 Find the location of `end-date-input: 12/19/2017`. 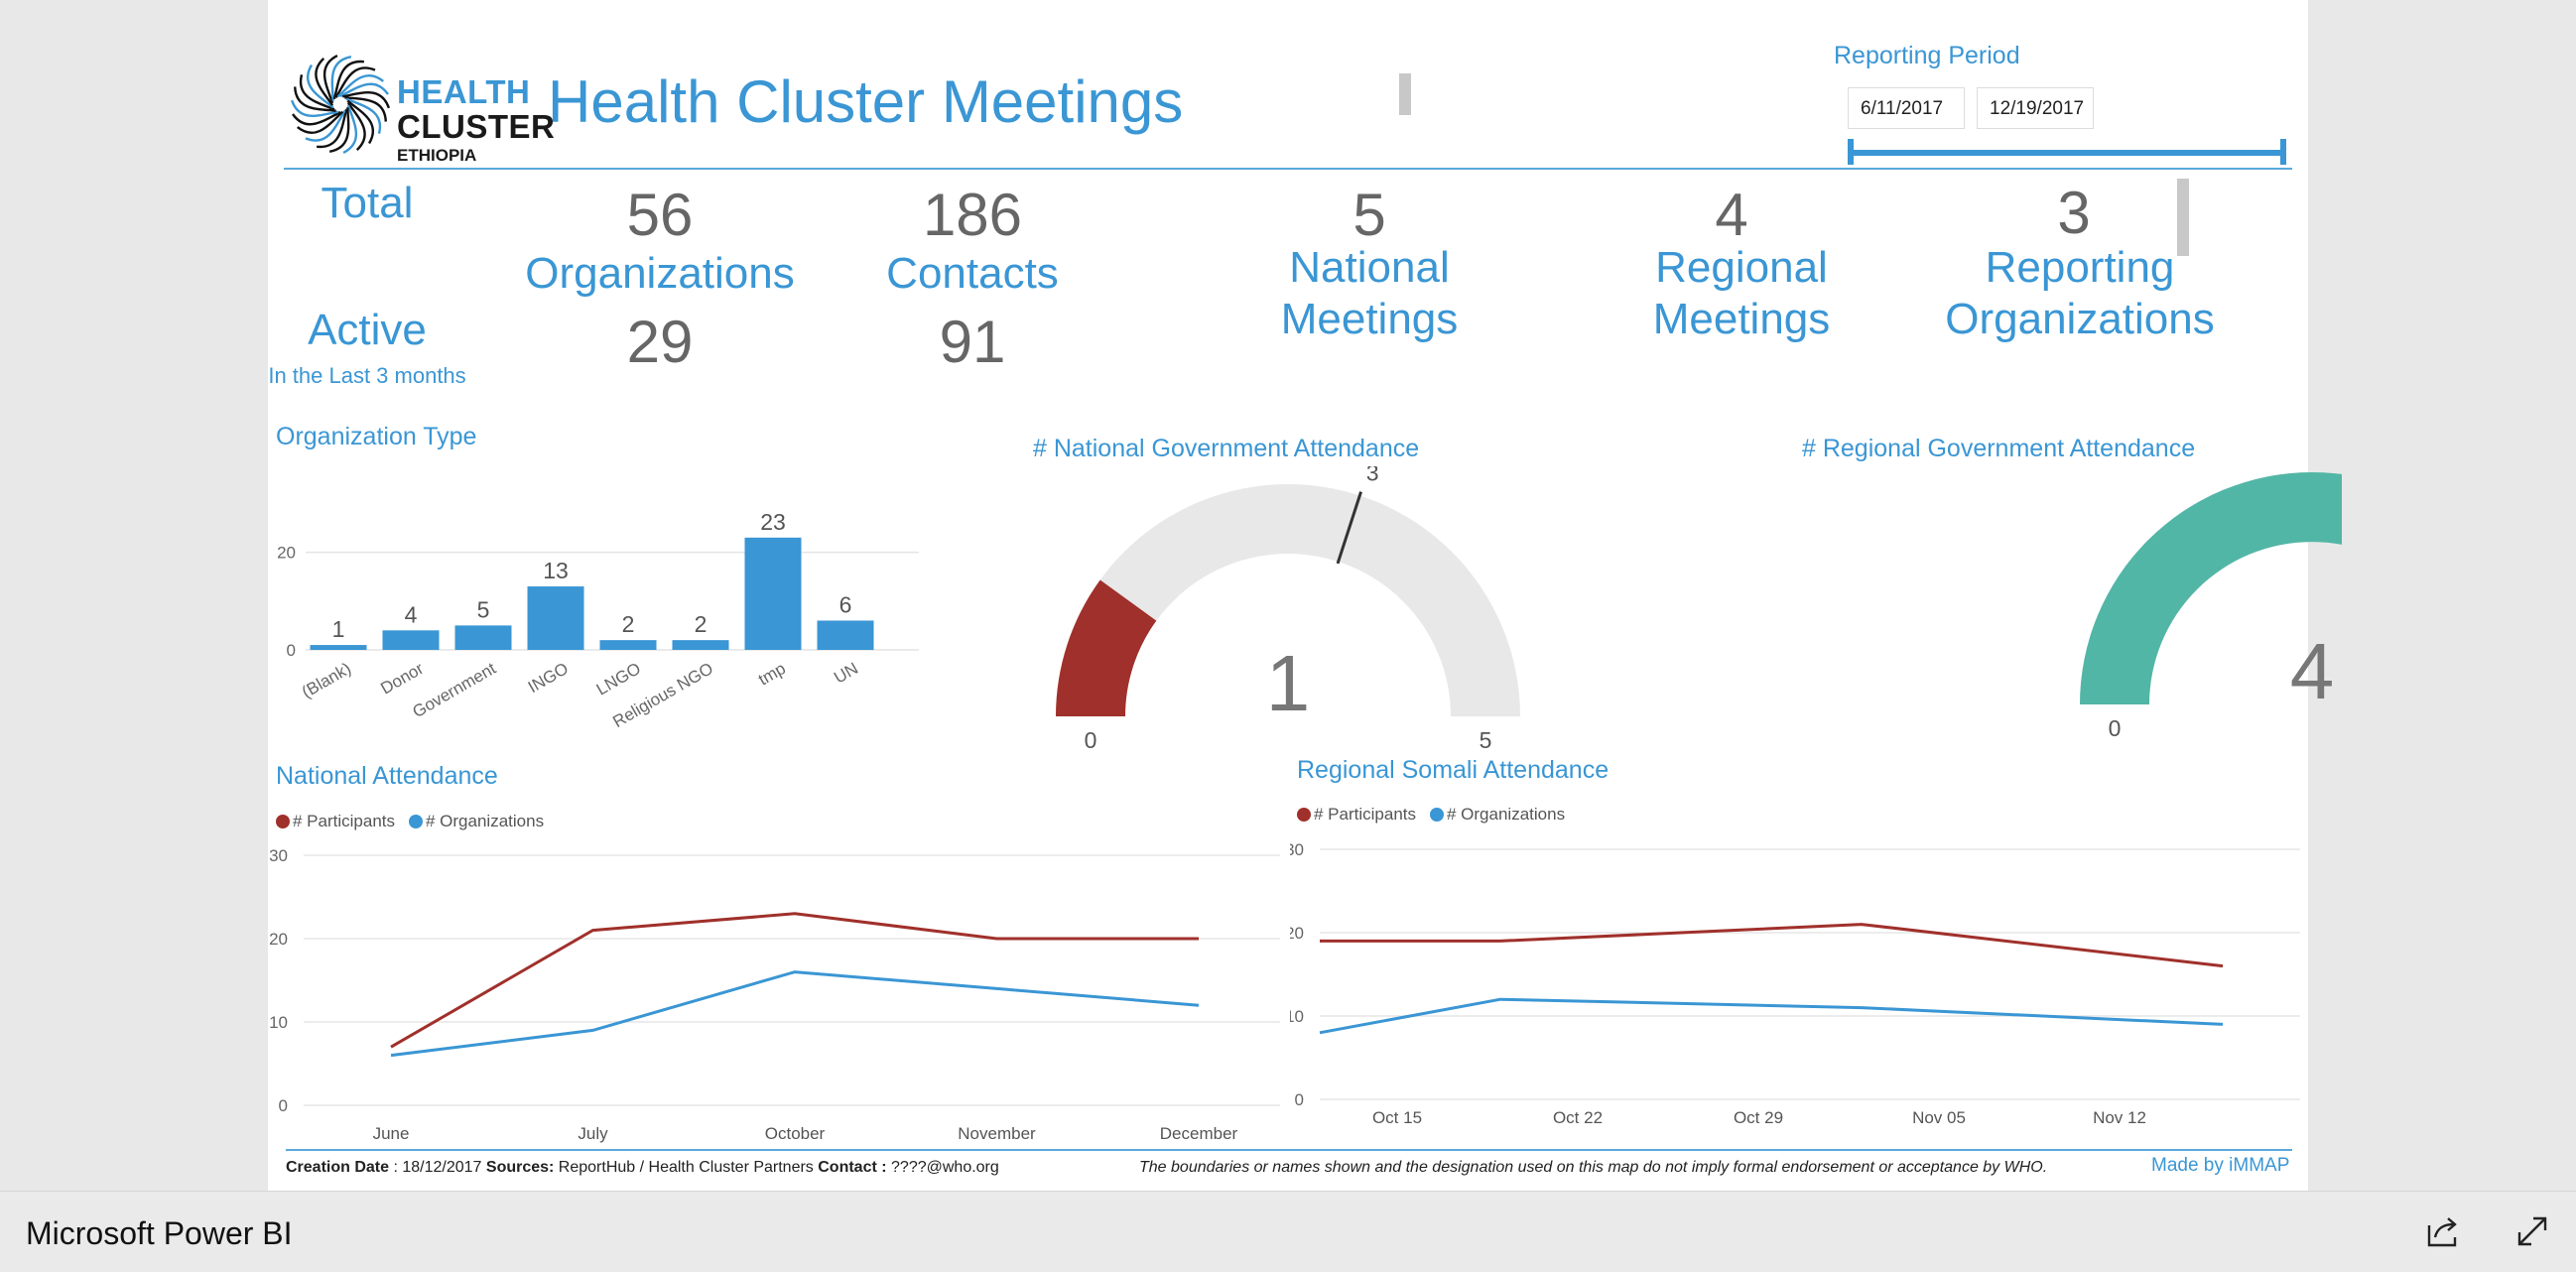

end-date-input: 12/19/2017 is located at coordinates (2036, 108).